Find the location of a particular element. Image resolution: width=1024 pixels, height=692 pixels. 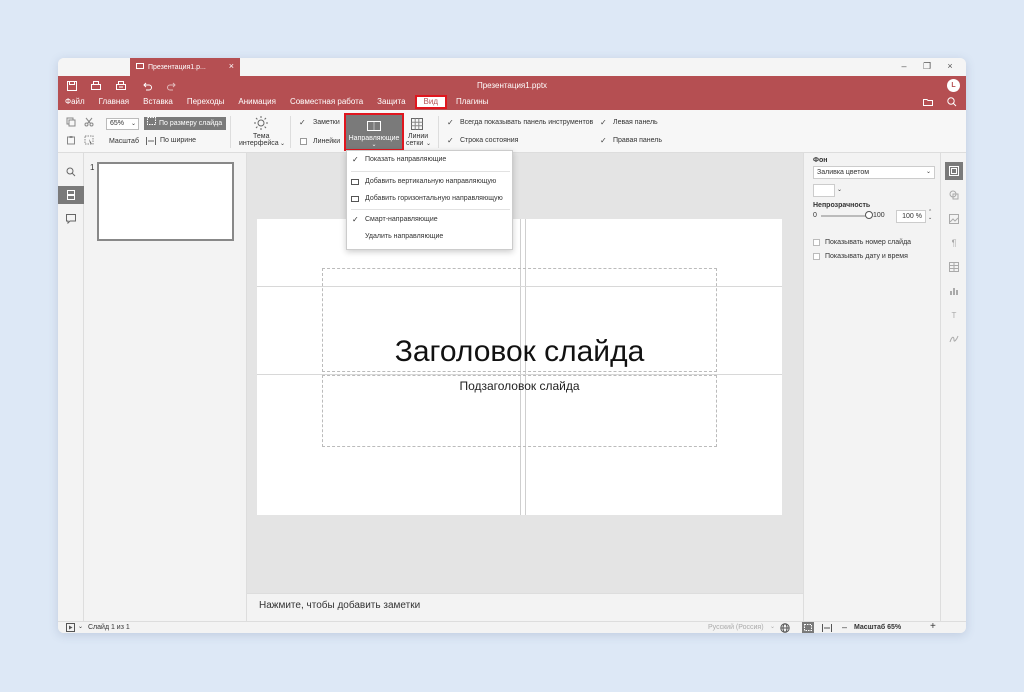

guides-button: Направляющие ⌄ is located at coordinates (374, 132).